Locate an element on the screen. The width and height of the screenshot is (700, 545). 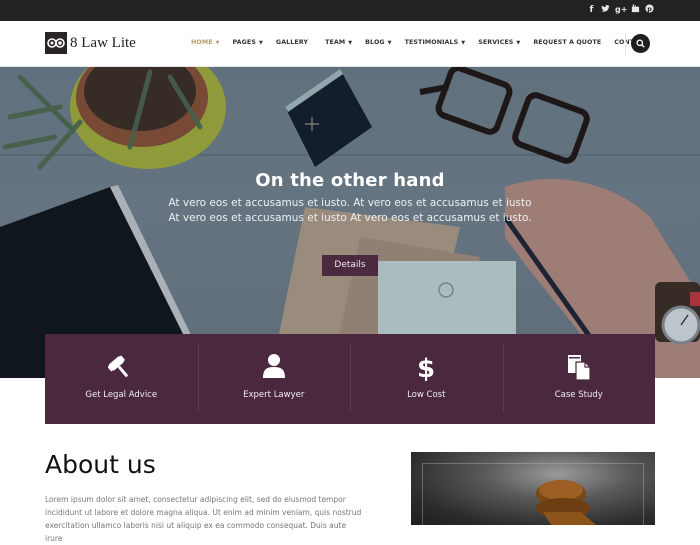
files-icon is located at coordinates (579, 368).